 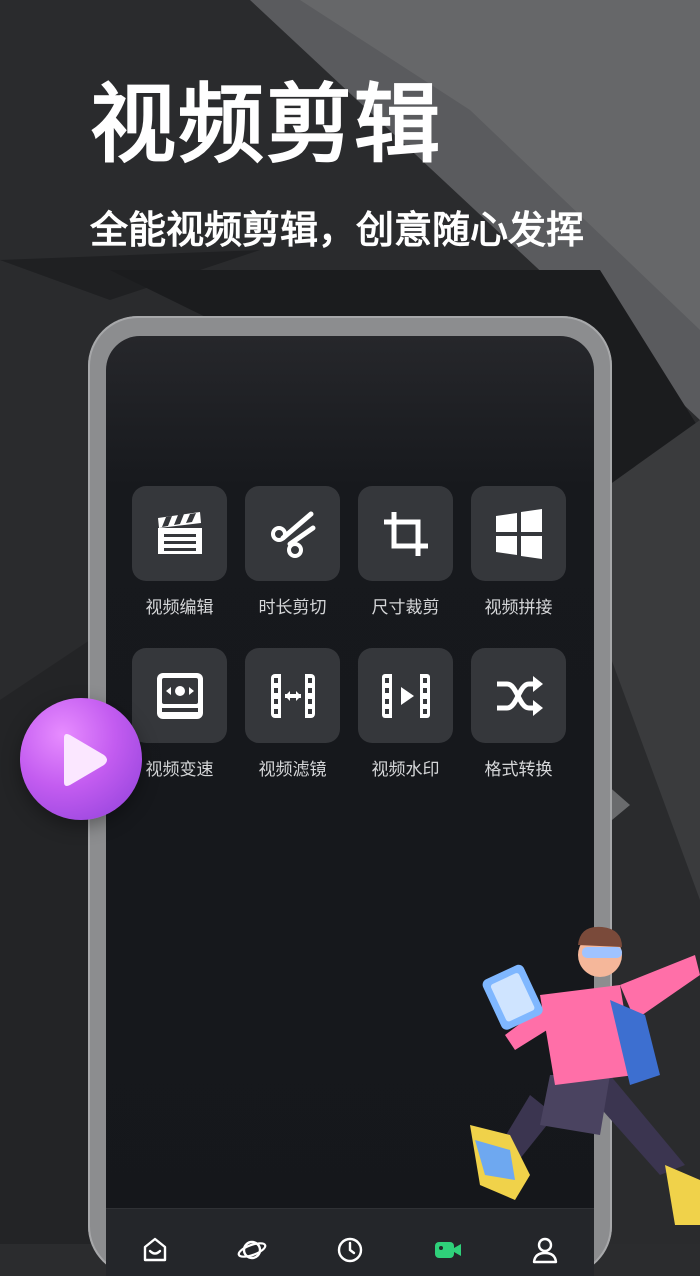 What do you see at coordinates (447, 1250) in the screenshot?
I see `video-camera-icon` at bounding box center [447, 1250].